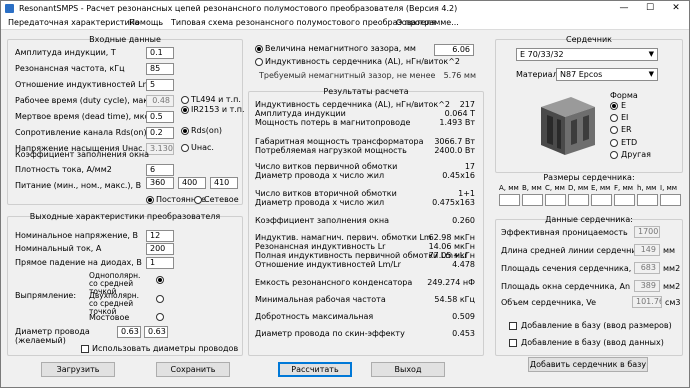 The height and width of the screenshot is (388, 690). Describe the element at coordinates (185, 110) in the screenshot. I see `radio-ir2153` at that location.